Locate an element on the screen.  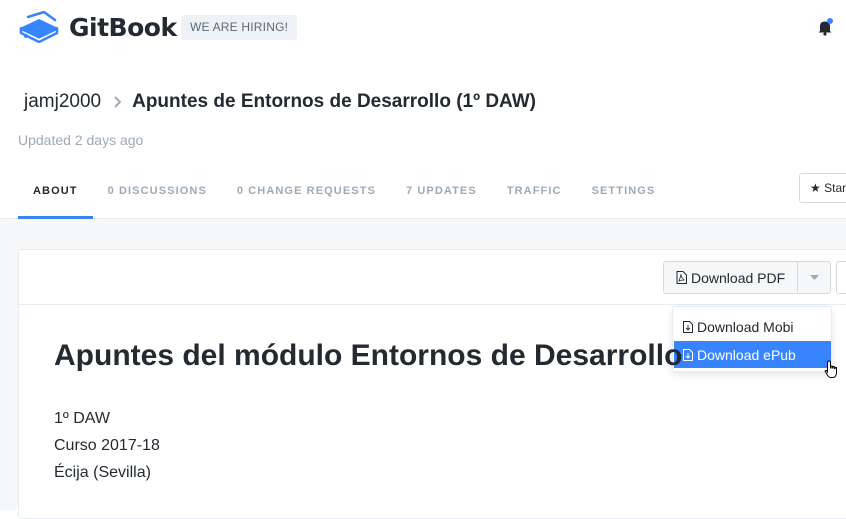
download-mobi-item: Download Mobi is located at coordinates (752, 326).